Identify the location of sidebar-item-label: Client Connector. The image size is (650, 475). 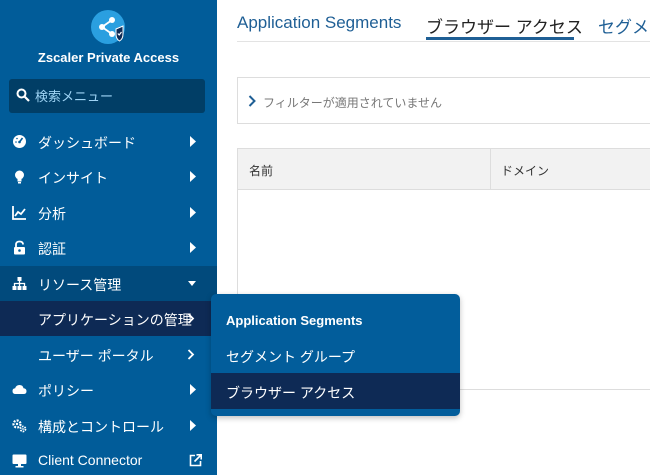
(90, 460).